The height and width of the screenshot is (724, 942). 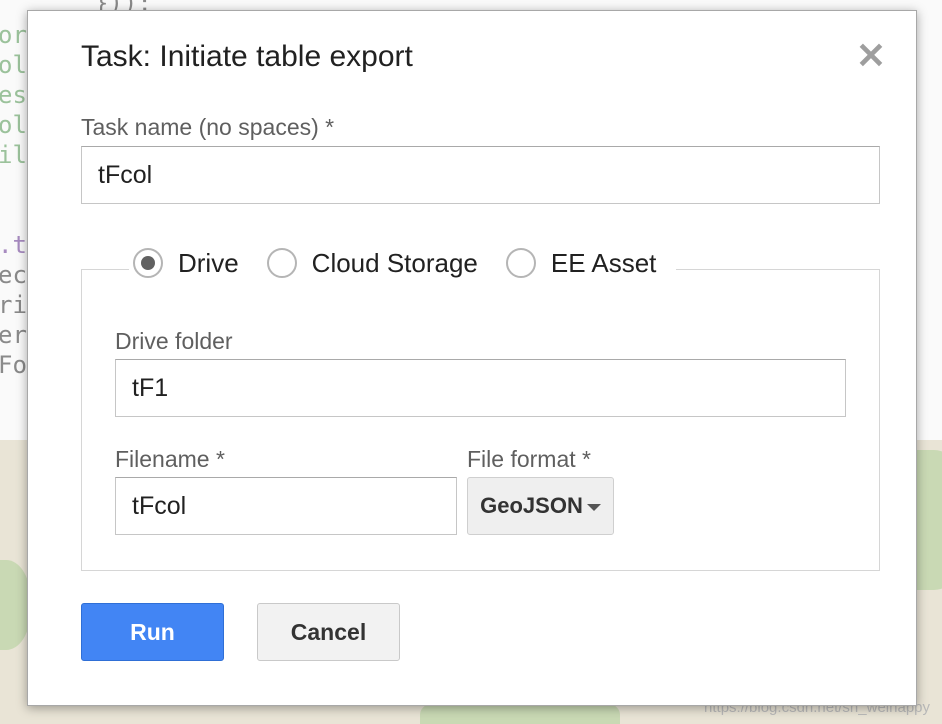 What do you see at coordinates (394, 262) in the screenshot?
I see `radio-label-cloud-storage: Cloud Storage` at bounding box center [394, 262].